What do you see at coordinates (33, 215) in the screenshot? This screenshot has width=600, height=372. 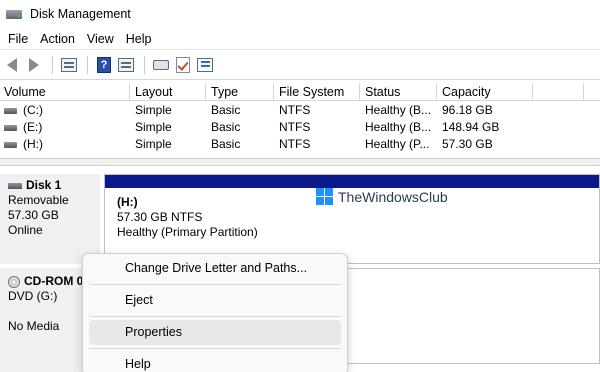 I see `disk-1-size: 57.30 GB` at bounding box center [33, 215].